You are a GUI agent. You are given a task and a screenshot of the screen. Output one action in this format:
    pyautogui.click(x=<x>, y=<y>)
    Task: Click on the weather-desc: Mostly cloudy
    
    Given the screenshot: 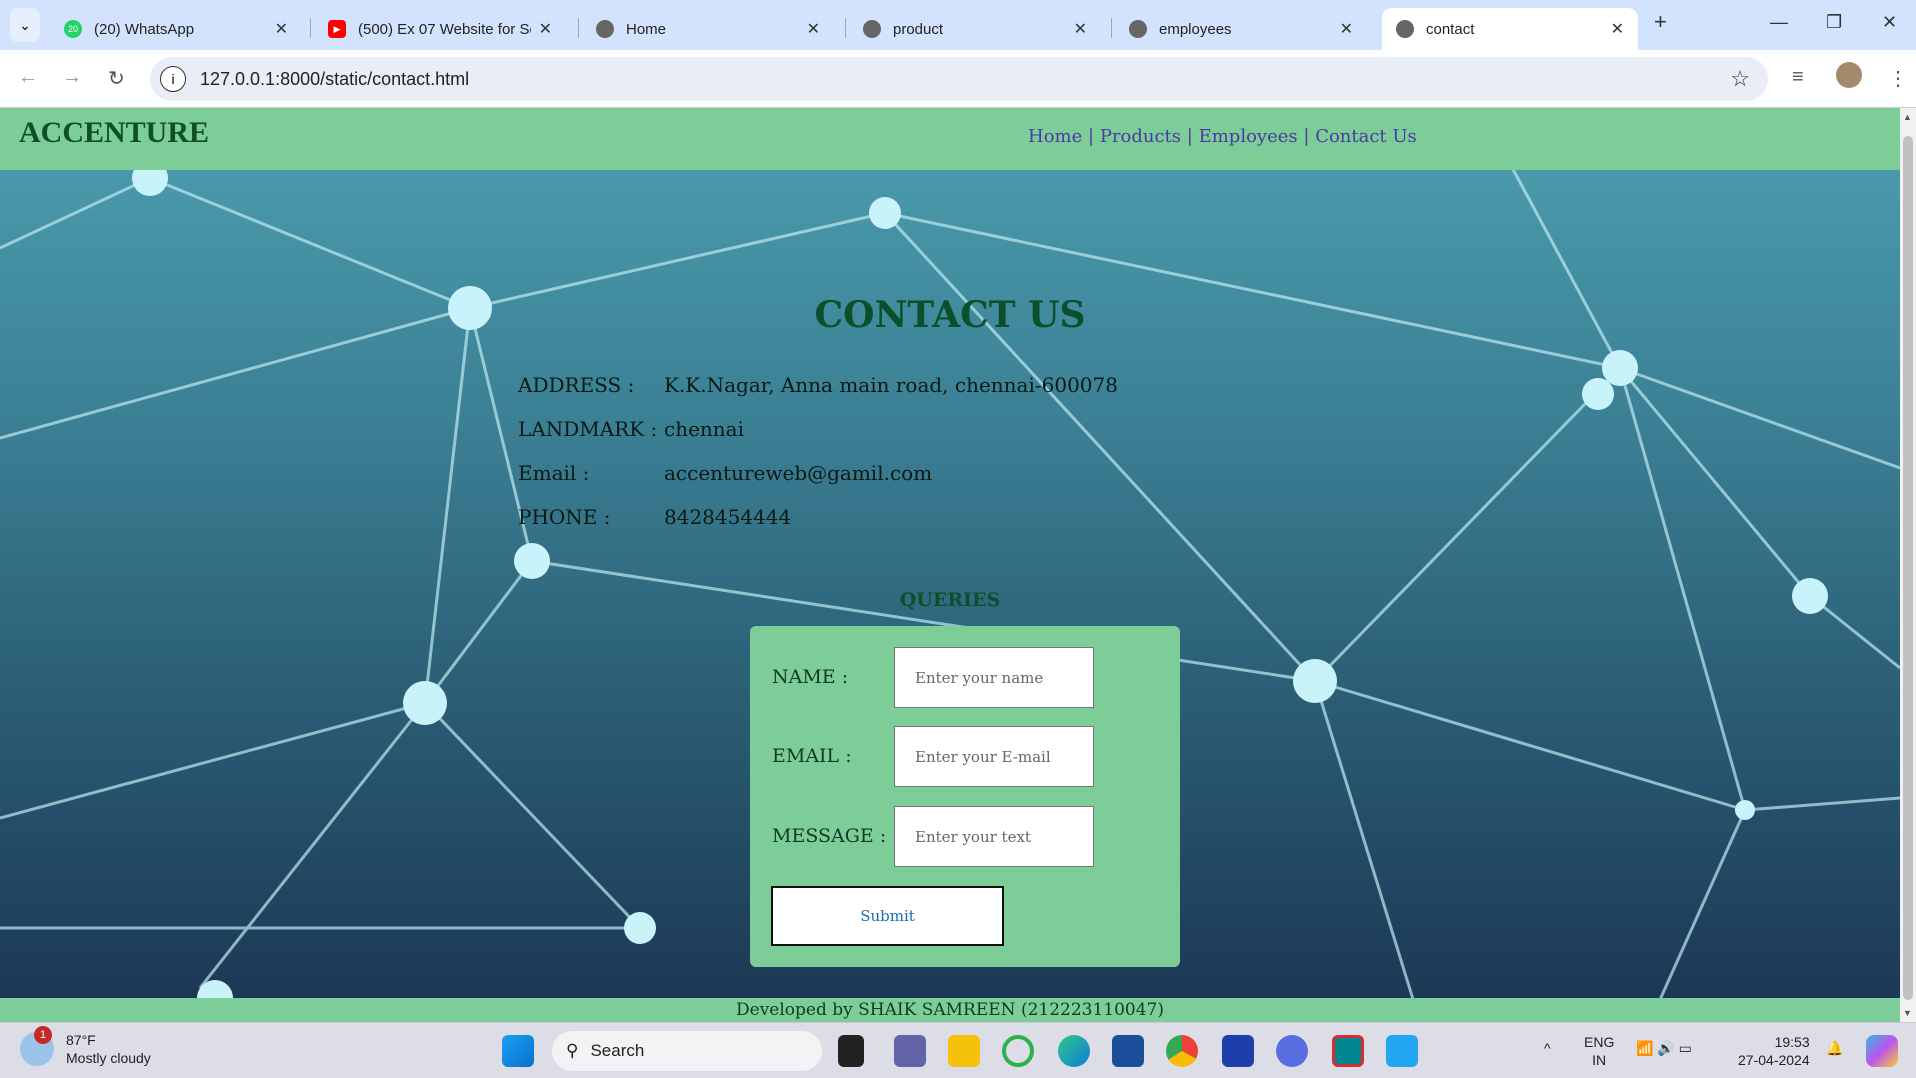 What is the action you would take?
    pyautogui.click(x=108, y=1058)
    